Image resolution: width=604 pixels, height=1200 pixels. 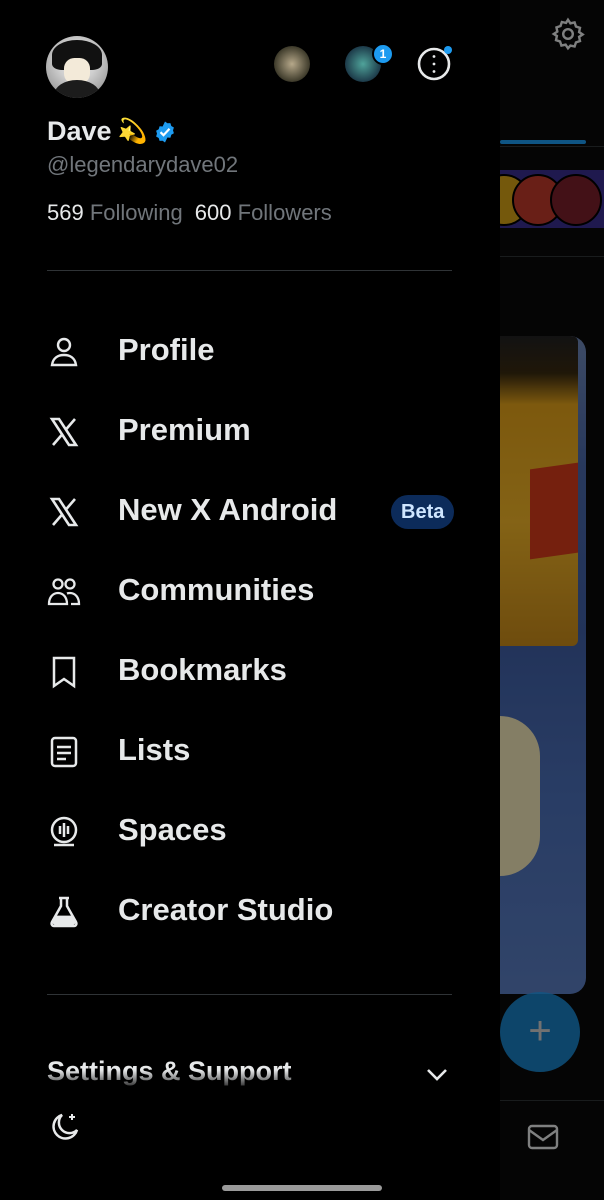 I want to click on menu-label: Profile, so click(x=166, y=349).